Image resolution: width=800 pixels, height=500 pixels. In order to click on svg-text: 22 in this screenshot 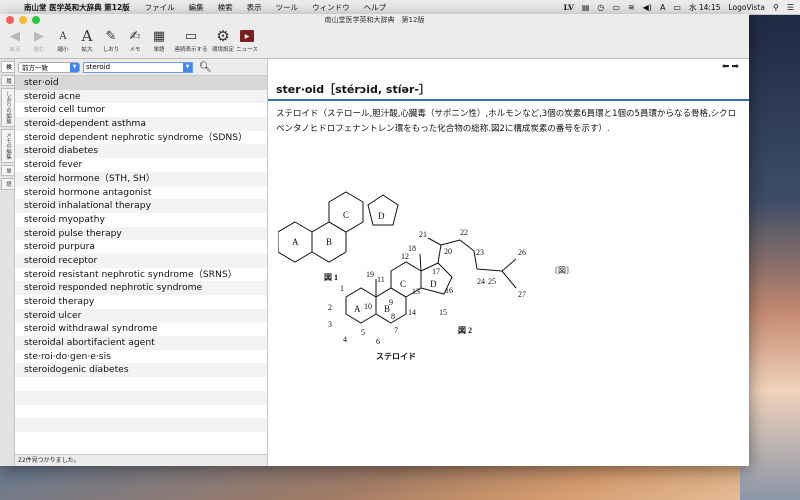, I will do `click(464, 232)`.